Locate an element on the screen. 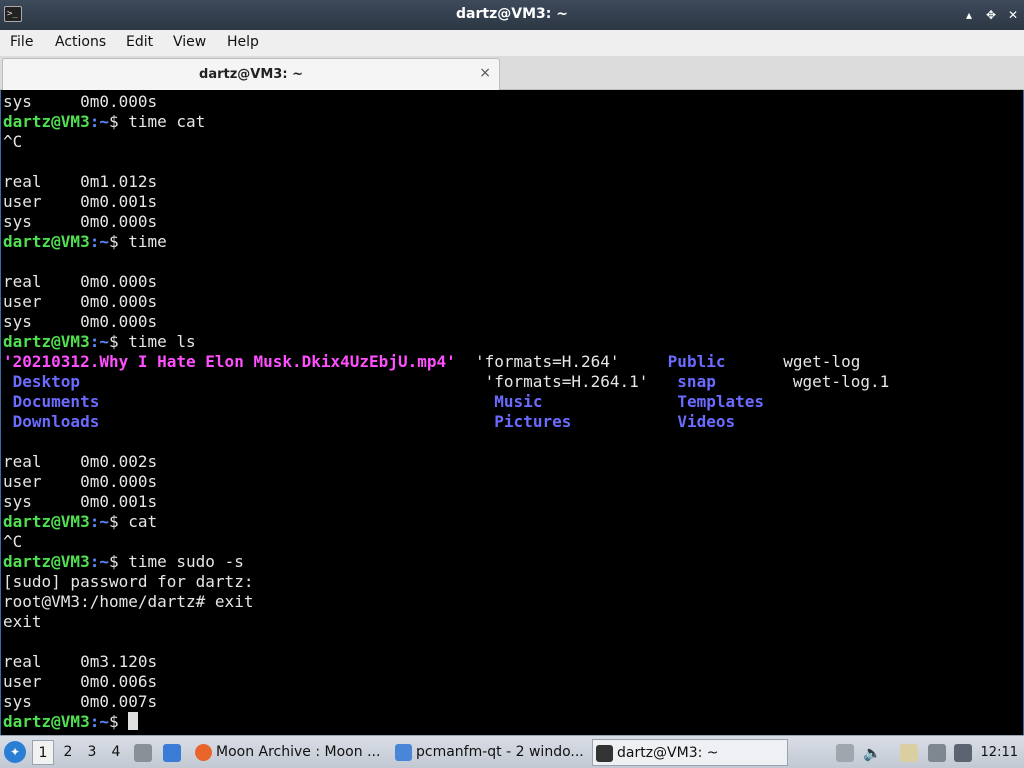 The width and height of the screenshot is (1024, 768). menu-help: Help is located at coordinates (243, 42).